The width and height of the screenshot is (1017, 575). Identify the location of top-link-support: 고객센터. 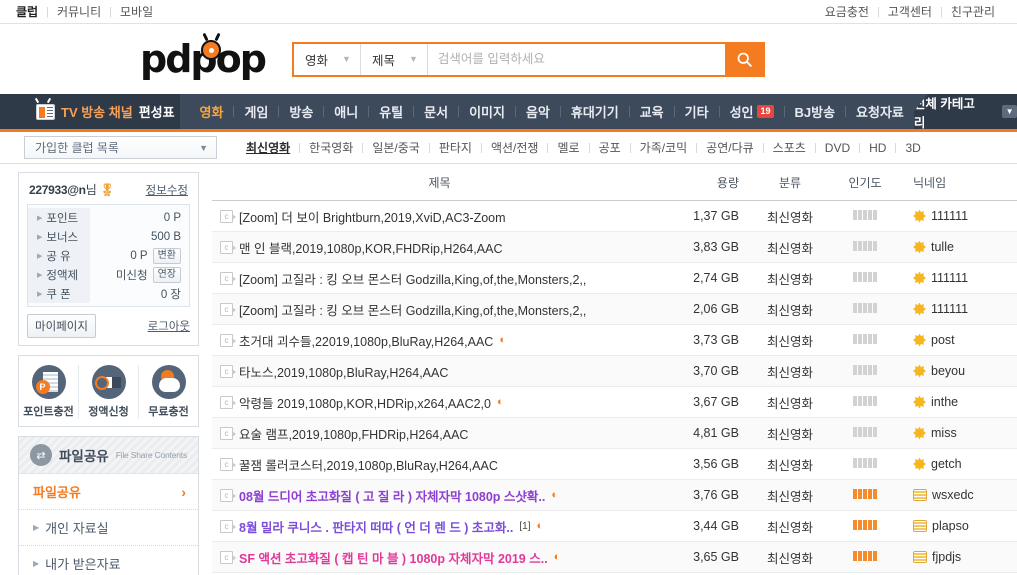
(910, 12).